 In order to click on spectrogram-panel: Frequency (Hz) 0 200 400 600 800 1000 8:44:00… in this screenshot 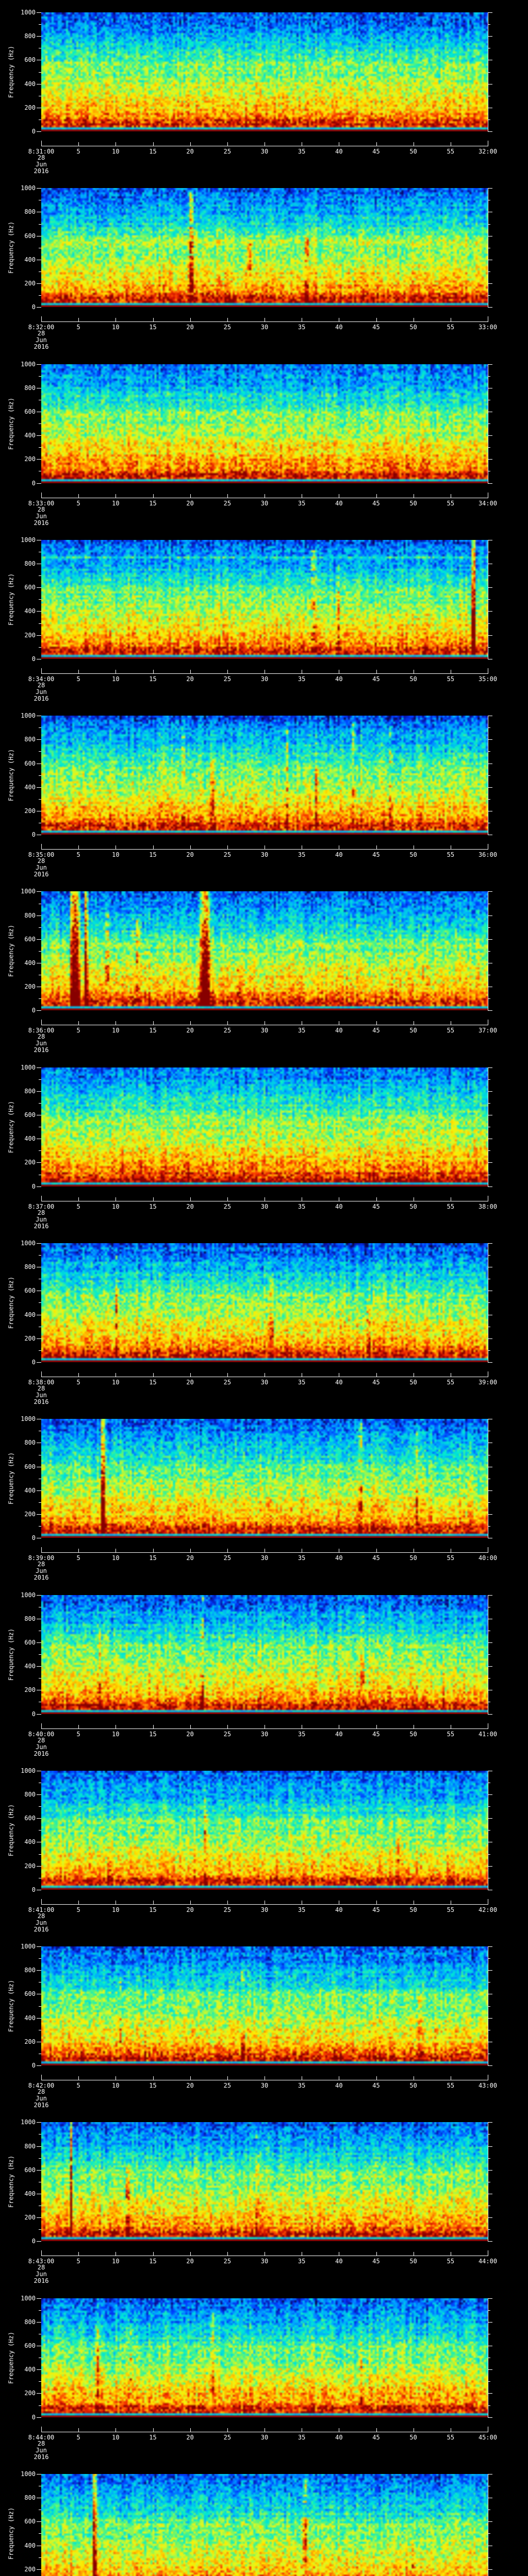, I will do `click(264, 2373)`.